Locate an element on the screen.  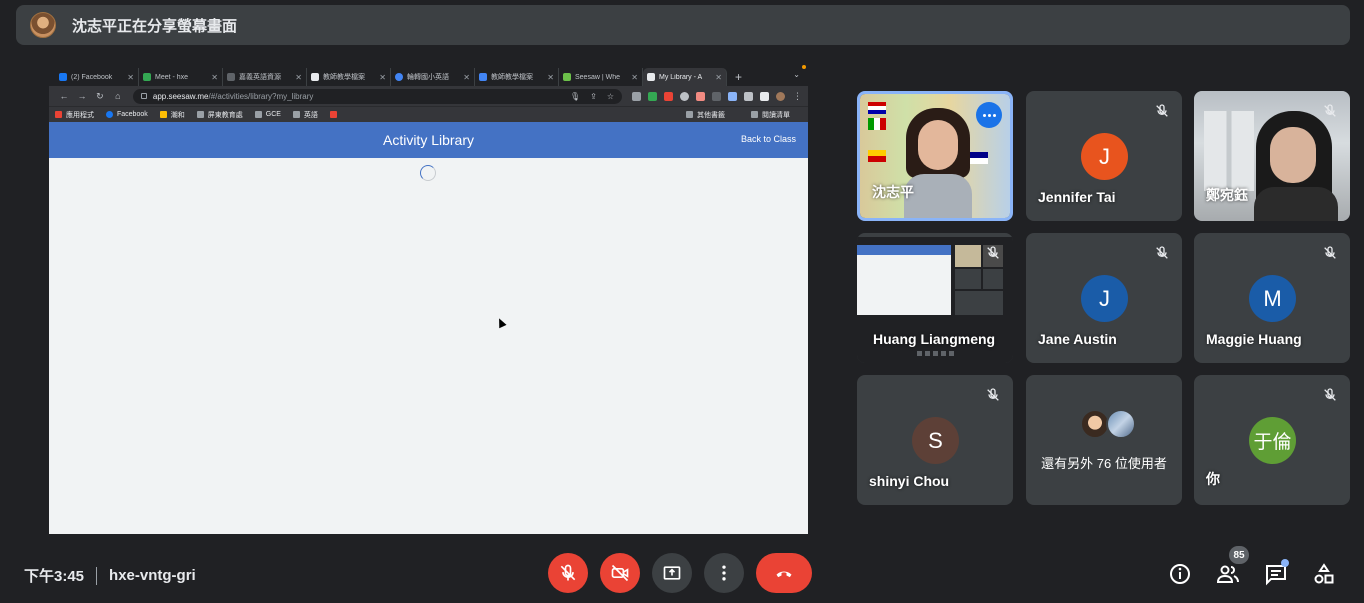
avatar: J is located at coordinates (1104, 156).